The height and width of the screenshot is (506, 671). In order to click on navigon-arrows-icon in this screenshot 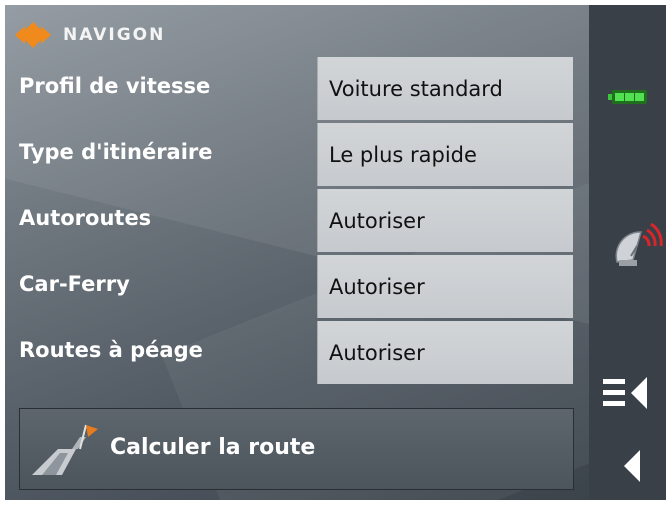, I will do `click(33, 35)`.